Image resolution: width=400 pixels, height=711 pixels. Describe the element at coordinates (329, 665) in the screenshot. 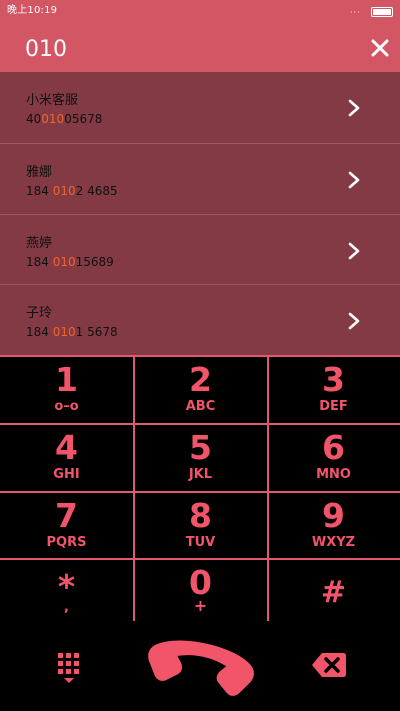

I see `backspace-icon` at that location.